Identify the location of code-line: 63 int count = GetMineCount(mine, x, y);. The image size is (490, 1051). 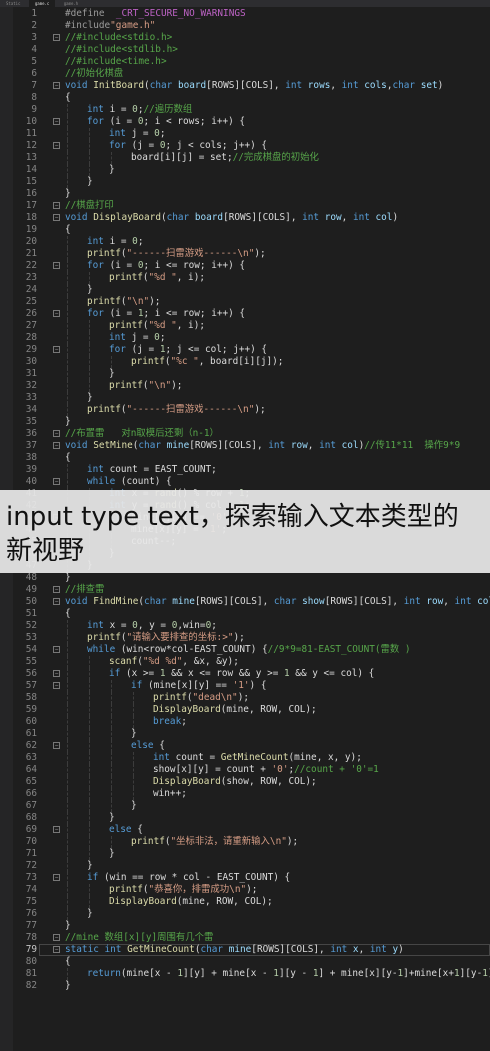
(251, 758).